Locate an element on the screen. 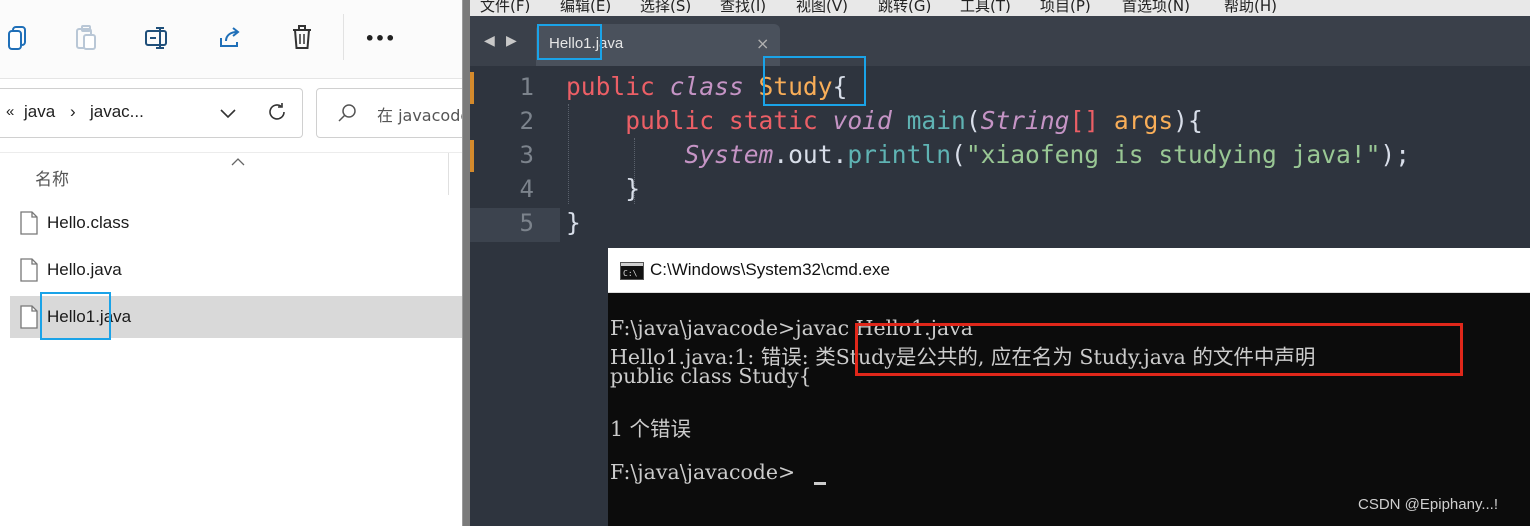 The height and width of the screenshot is (526, 1530). member-access: .out. is located at coordinates (810, 154).